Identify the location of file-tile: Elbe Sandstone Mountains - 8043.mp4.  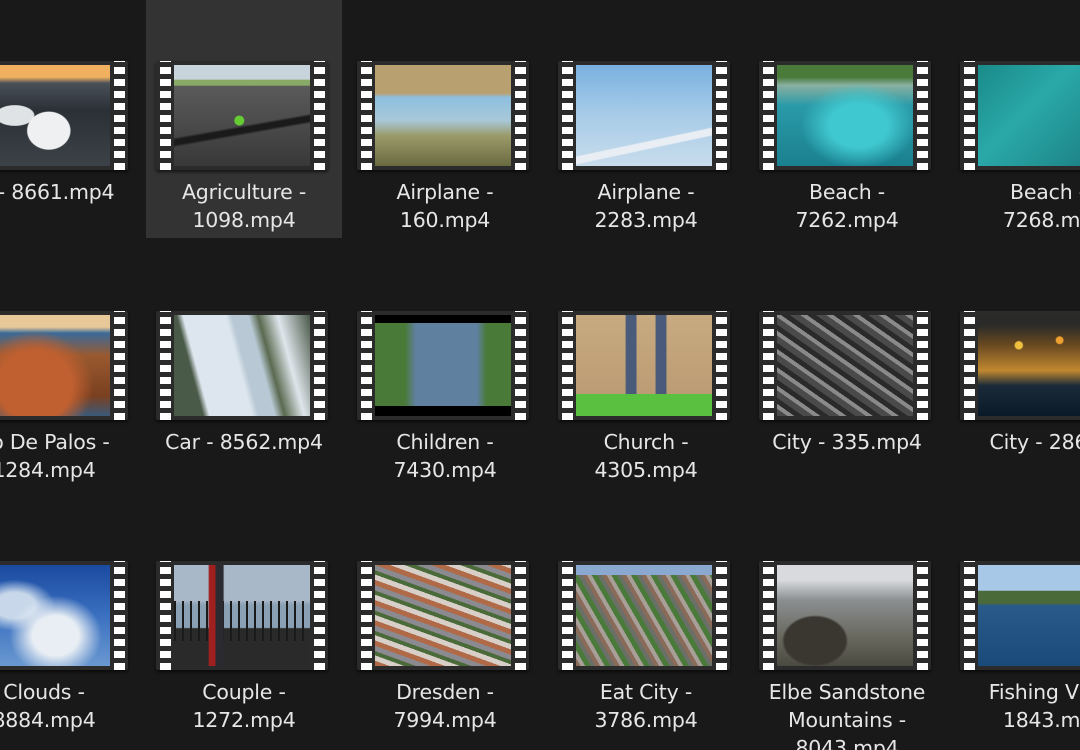
(847, 625).